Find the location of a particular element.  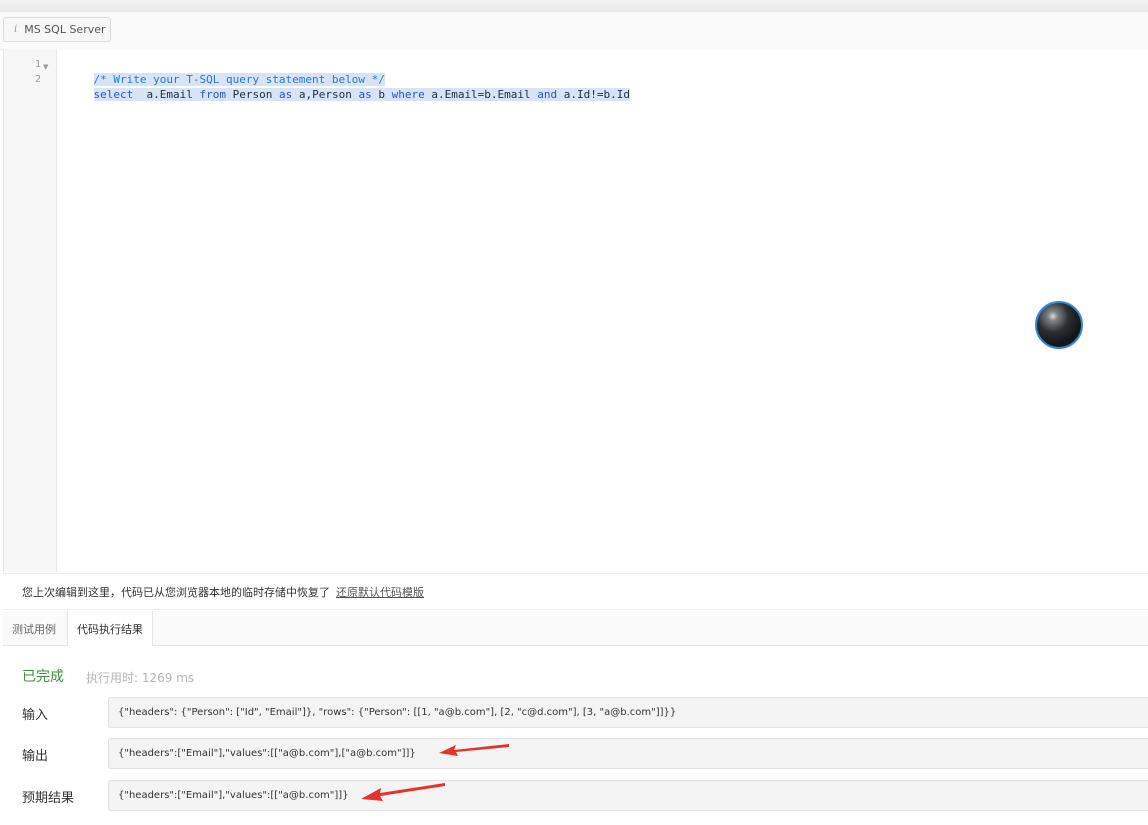

tab-run-result: 代码执行结果 is located at coordinates (110, 628).